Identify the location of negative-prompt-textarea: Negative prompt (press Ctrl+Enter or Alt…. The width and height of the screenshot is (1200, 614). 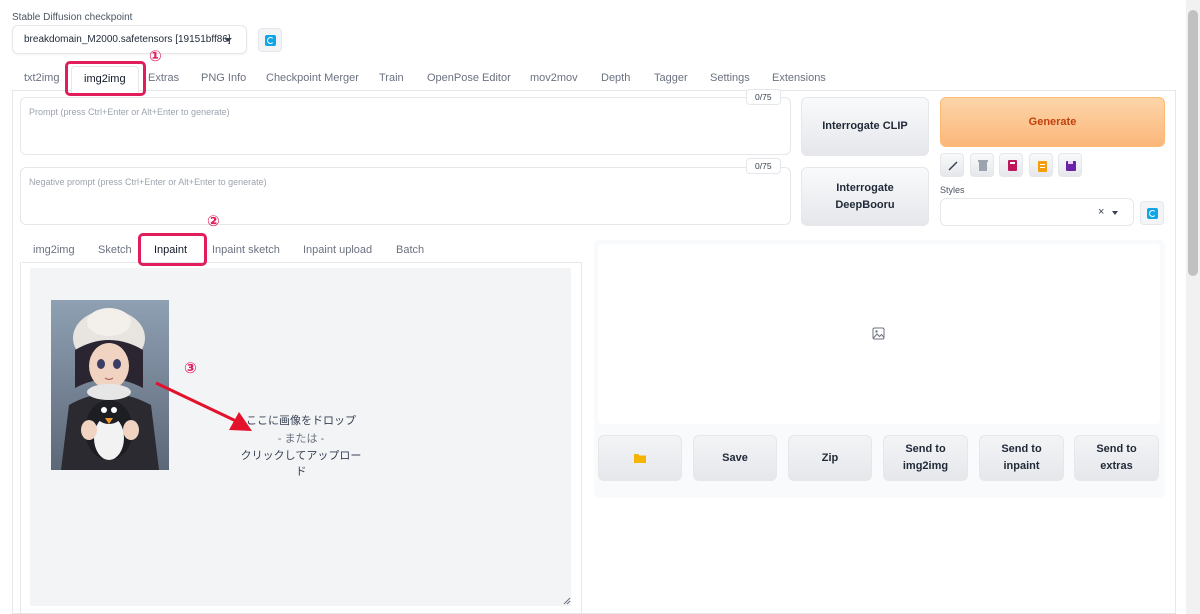
(405, 196).